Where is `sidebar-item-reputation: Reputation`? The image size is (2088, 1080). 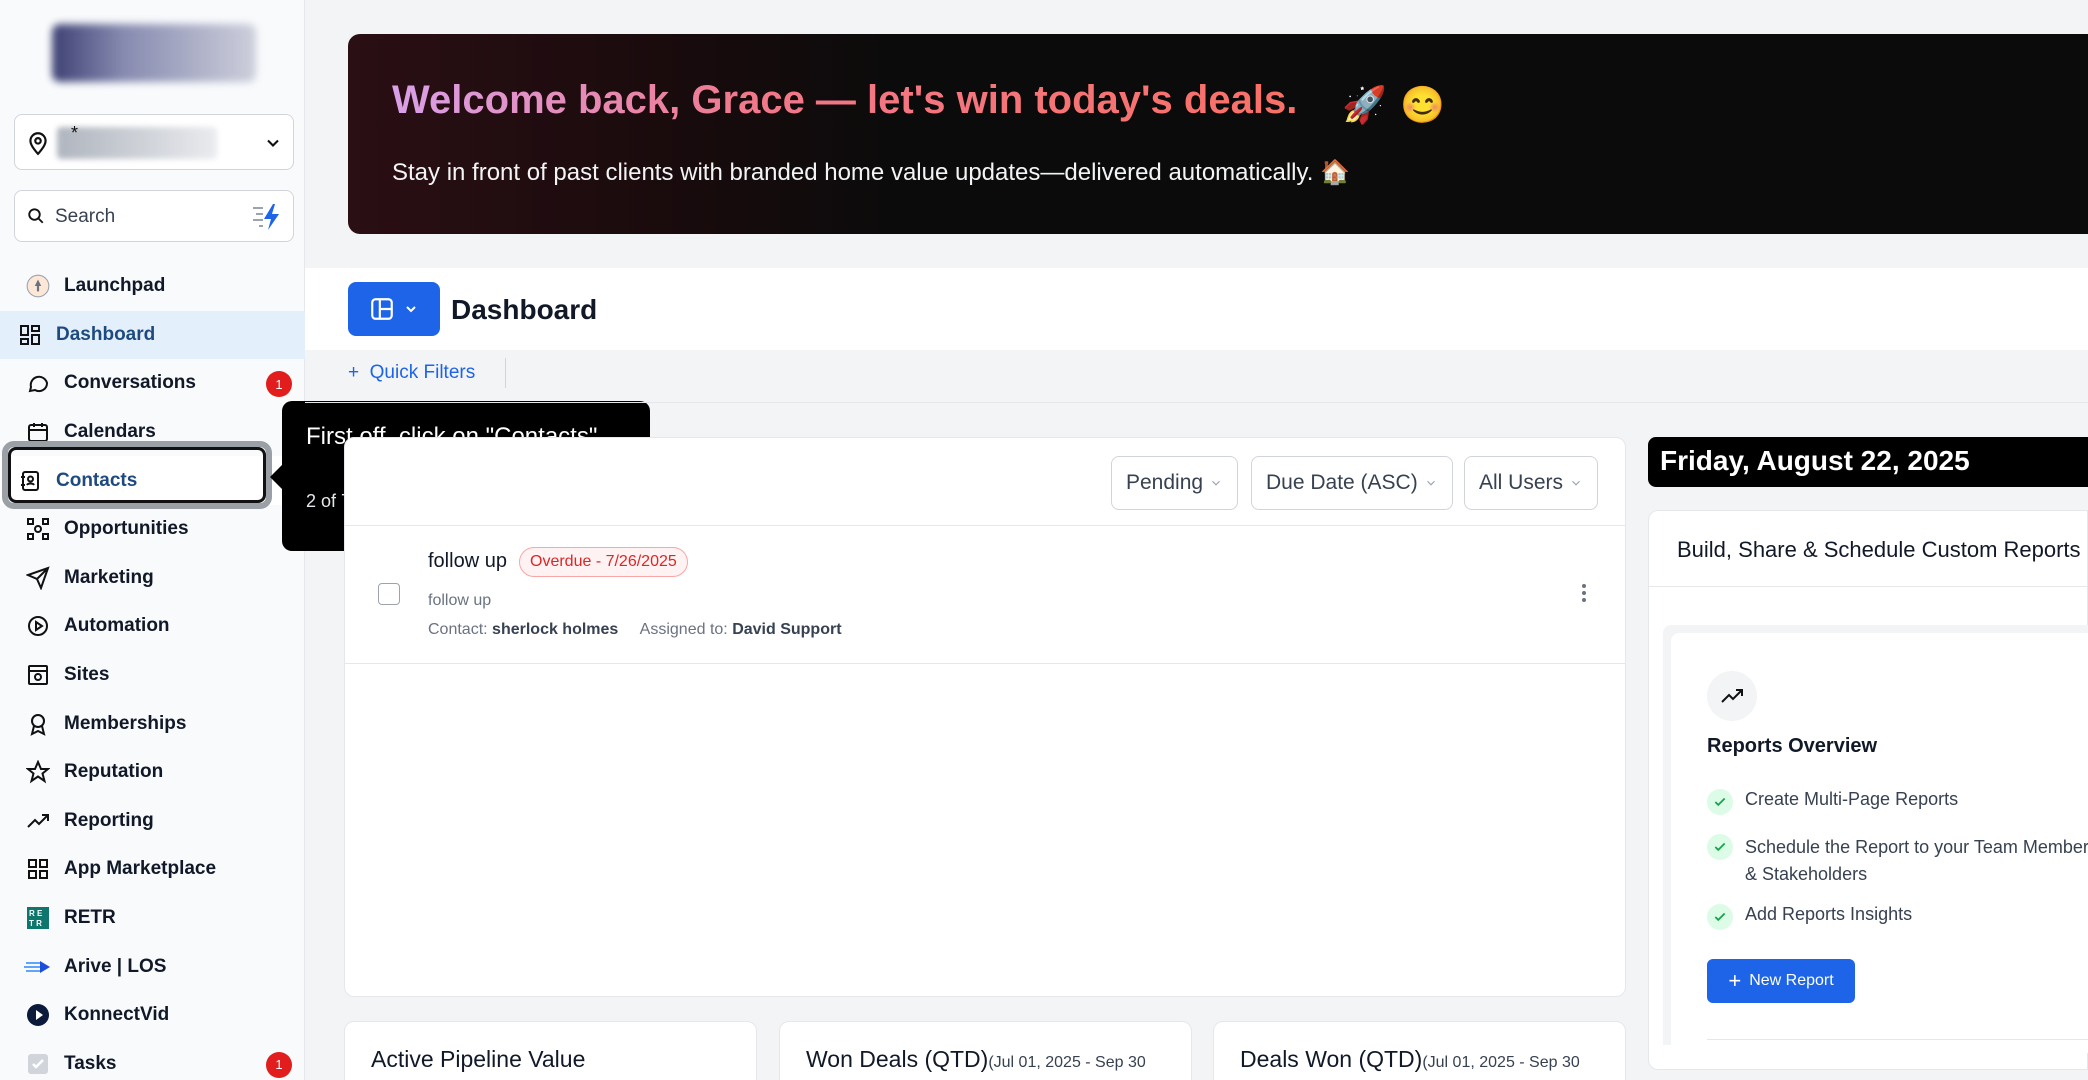
sidebar-item-reputation: Reputation is located at coordinates (152, 772).